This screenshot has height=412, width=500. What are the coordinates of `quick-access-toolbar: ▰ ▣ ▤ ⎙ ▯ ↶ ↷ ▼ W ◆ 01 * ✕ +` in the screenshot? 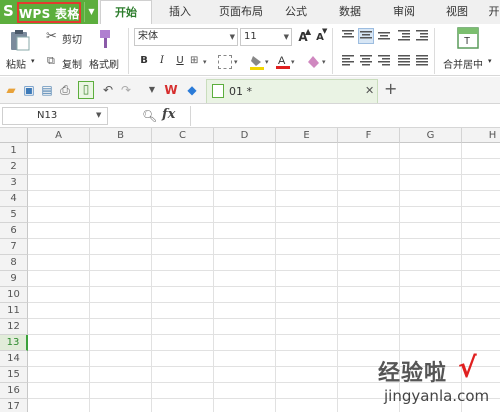 It's located at (250, 90).